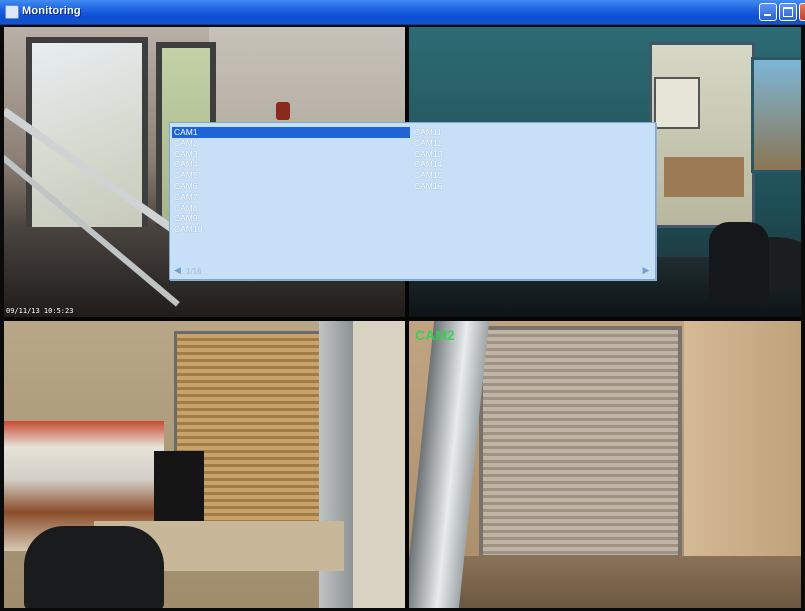  What do you see at coordinates (532, 143) in the screenshot?
I see `list-item: CAM12` at bounding box center [532, 143].